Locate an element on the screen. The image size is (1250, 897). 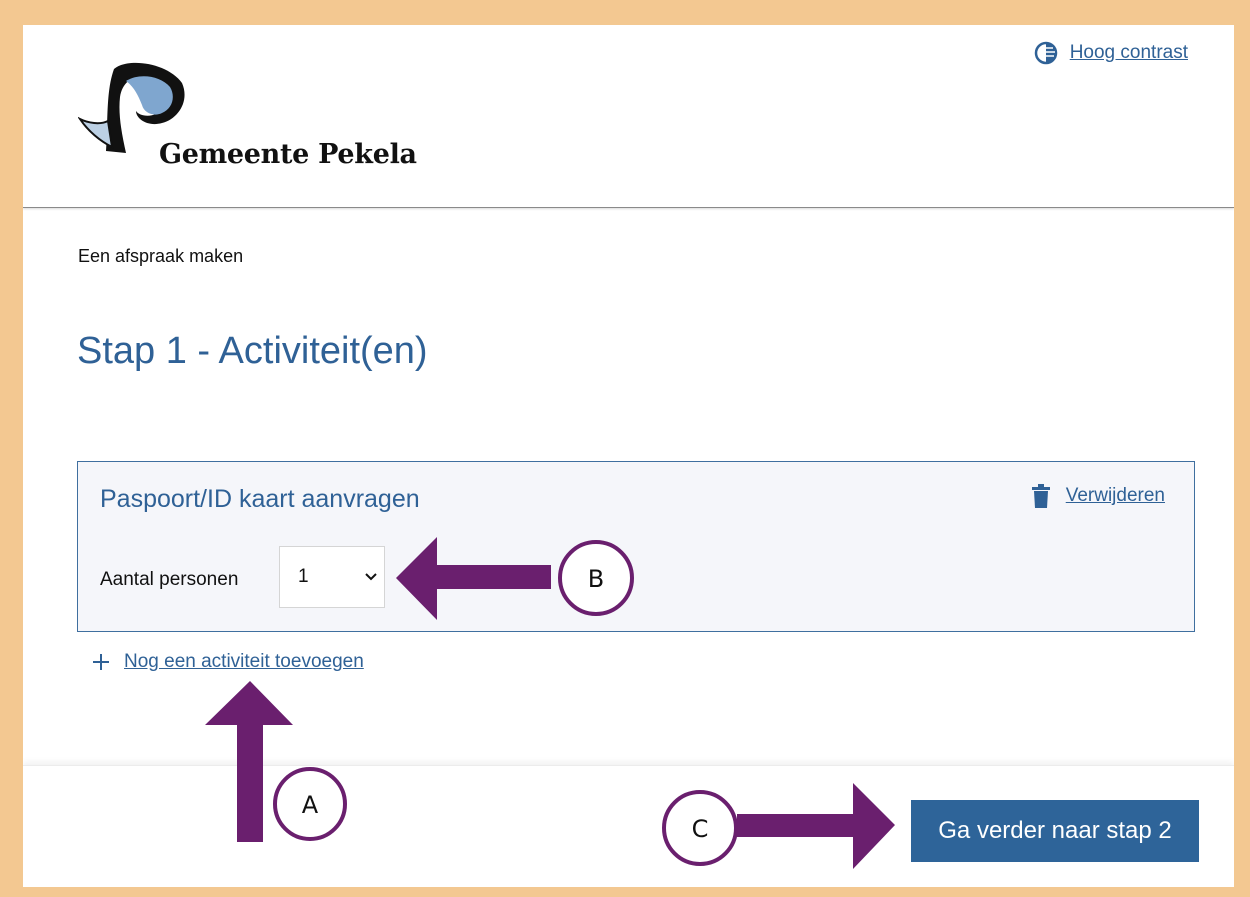
arrow-c-shape is located at coordinates (816, 826).